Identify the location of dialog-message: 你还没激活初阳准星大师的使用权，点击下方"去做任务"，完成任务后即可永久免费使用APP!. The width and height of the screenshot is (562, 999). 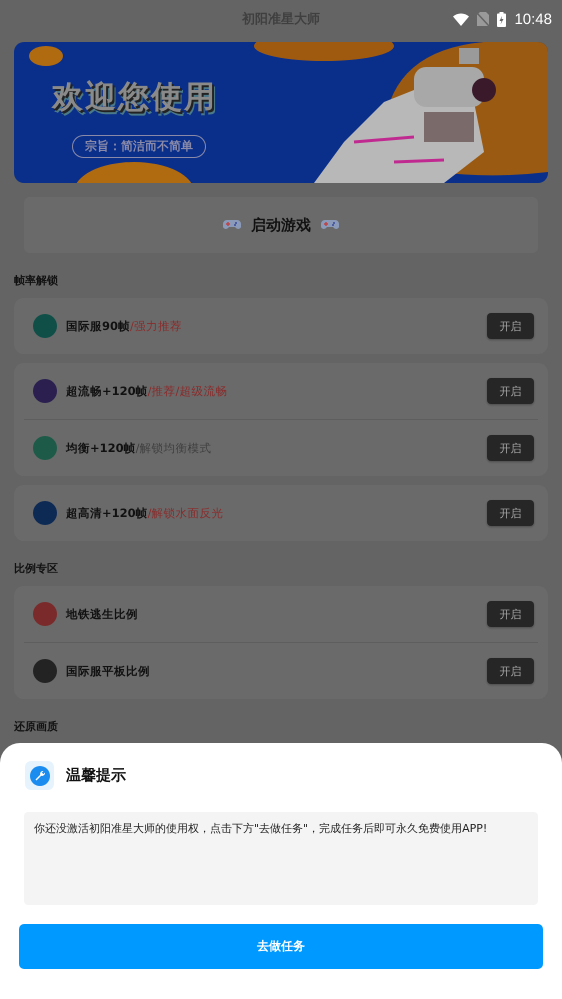
(281, 858).